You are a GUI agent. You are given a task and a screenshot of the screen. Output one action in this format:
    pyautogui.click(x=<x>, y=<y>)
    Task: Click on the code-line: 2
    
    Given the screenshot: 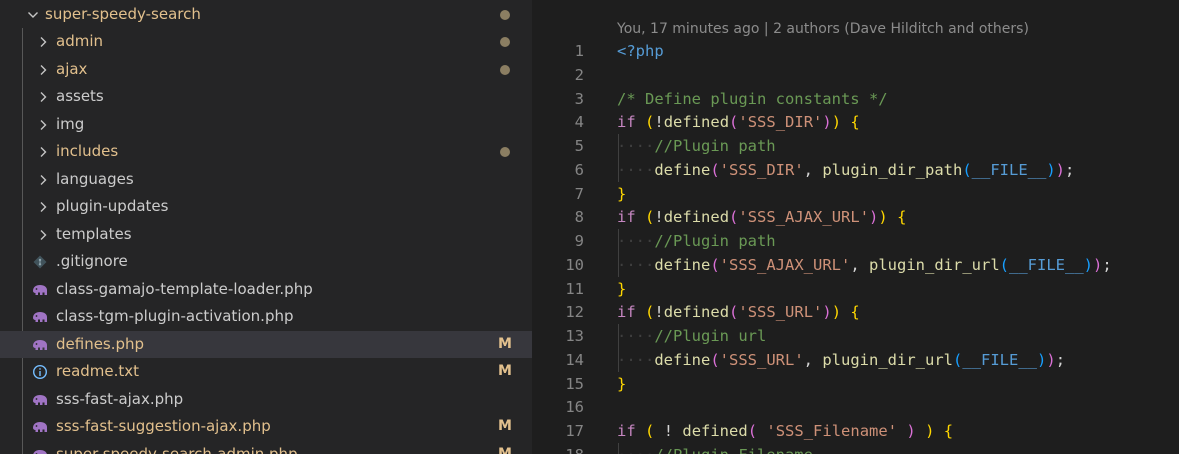 What is the action you would take?
    pyautogui.click(x=855, y=75)
    